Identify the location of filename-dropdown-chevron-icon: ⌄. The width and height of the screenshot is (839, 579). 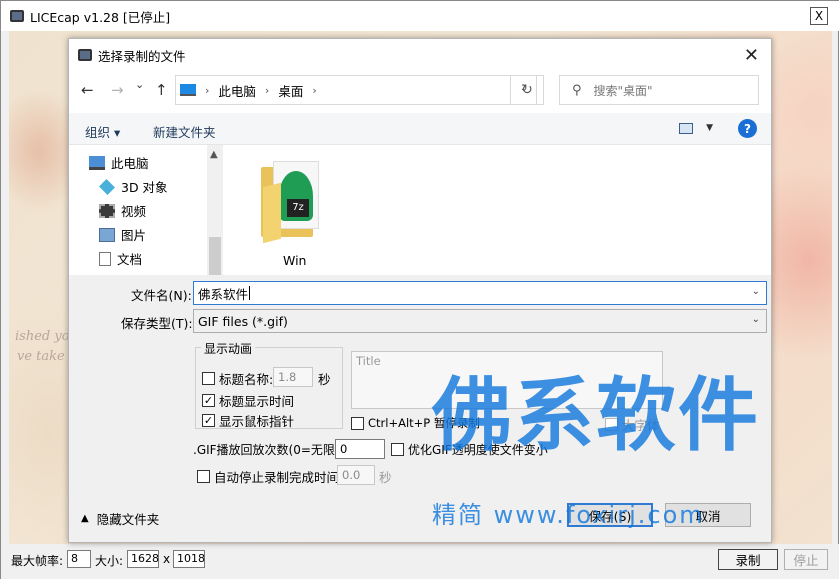
(756, 291).